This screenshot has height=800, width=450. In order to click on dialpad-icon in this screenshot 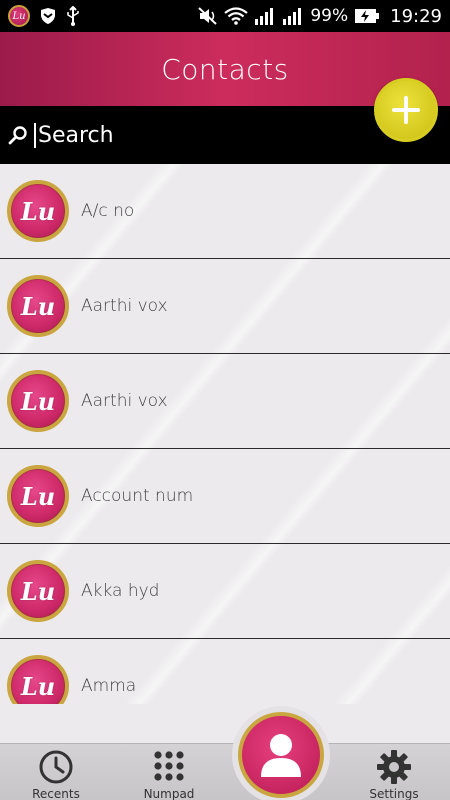, I will do `click(169, 766)`.